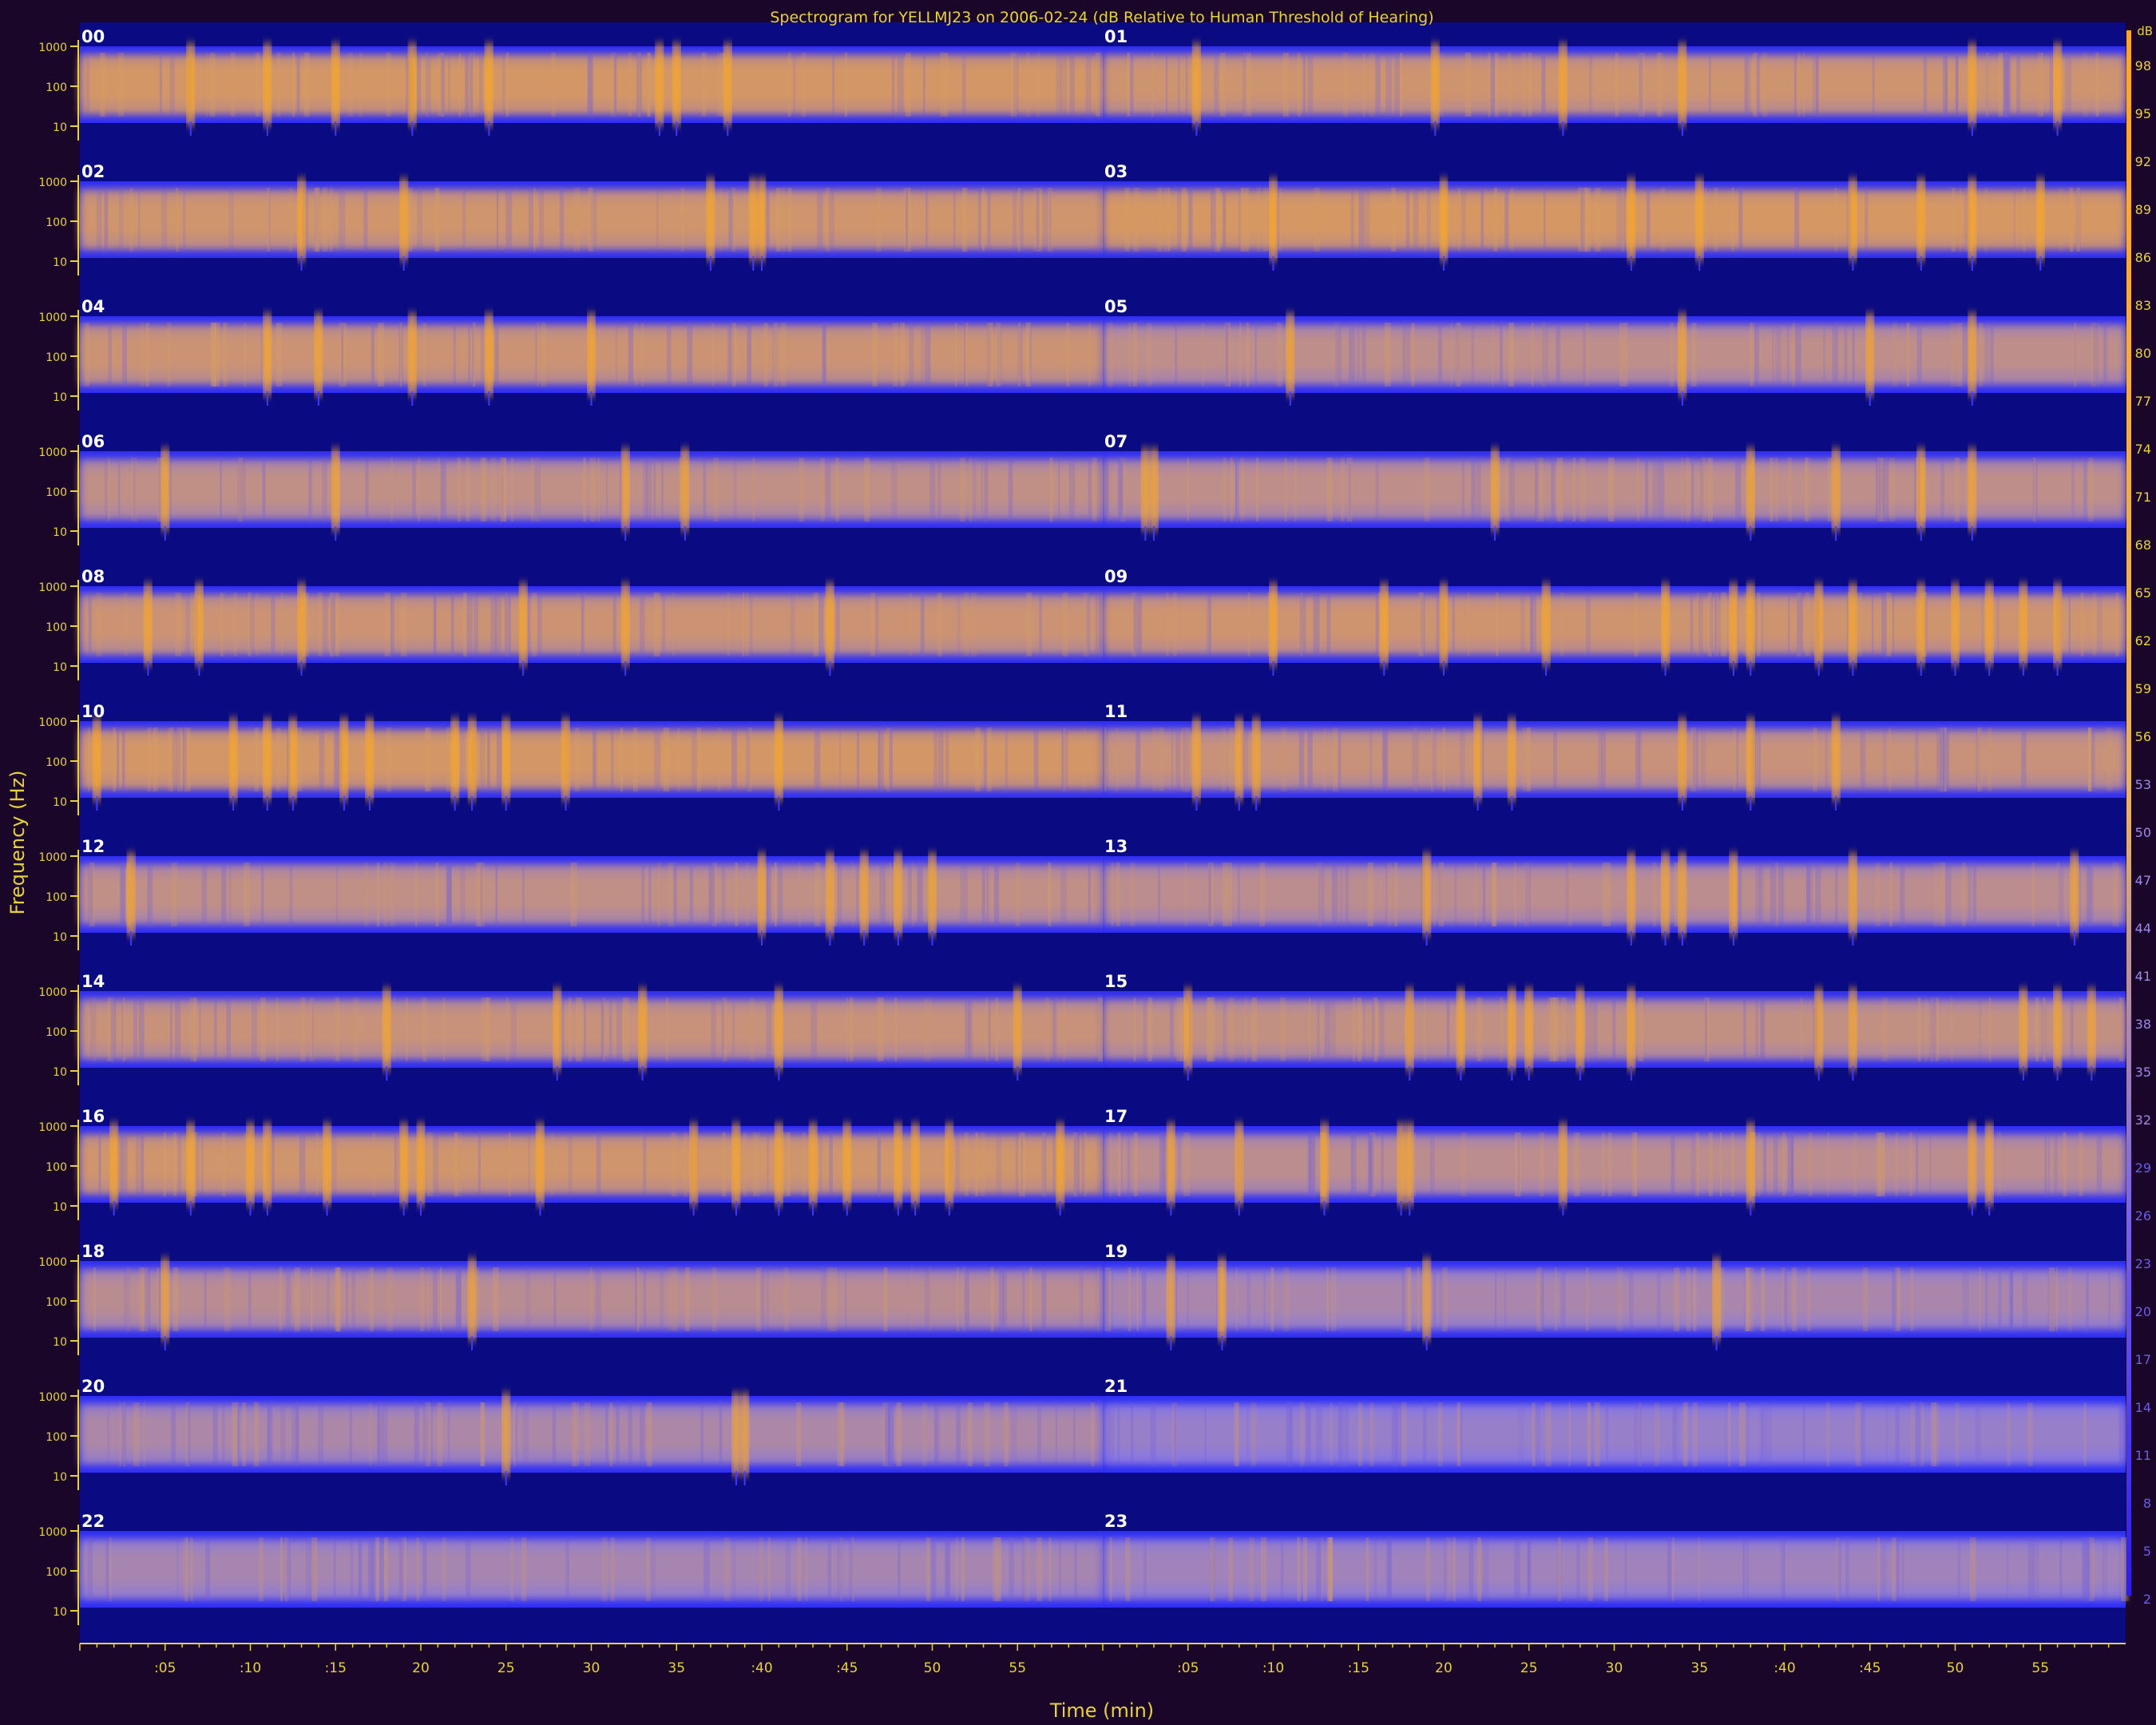 Image resolution: width=2156 pixels, height=1725 pixels. Describe the element at coordinates (165, 1668) in the screenshot. I see `time-tick-label: :05` at that location.